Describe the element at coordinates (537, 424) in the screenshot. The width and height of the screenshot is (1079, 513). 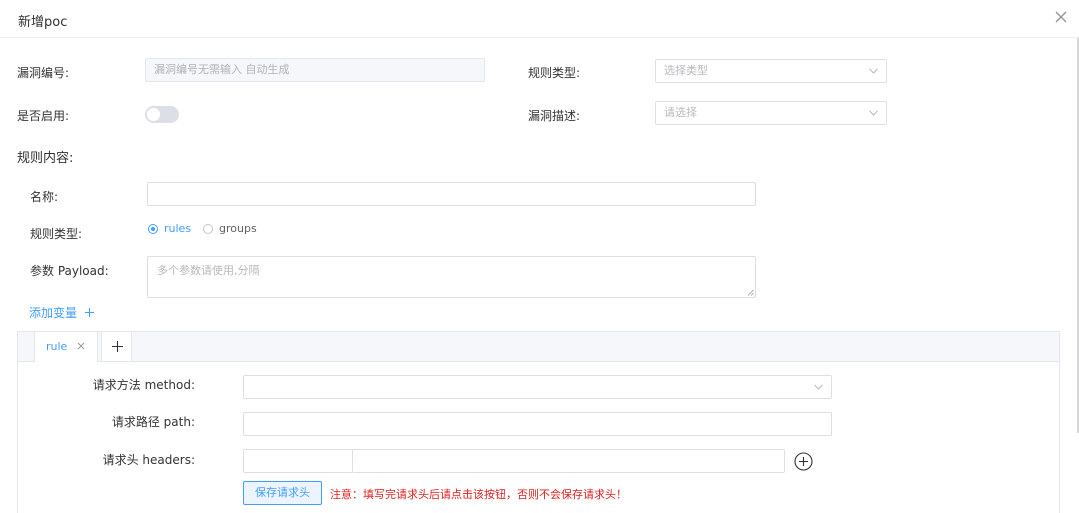
I see `path-input` at that location.